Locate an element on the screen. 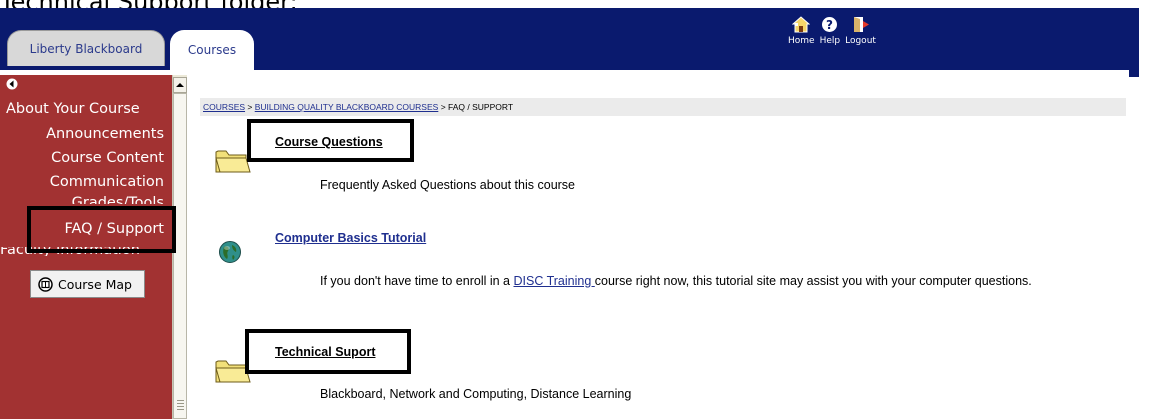  home-label: Home is located at coordinates (801, 41).